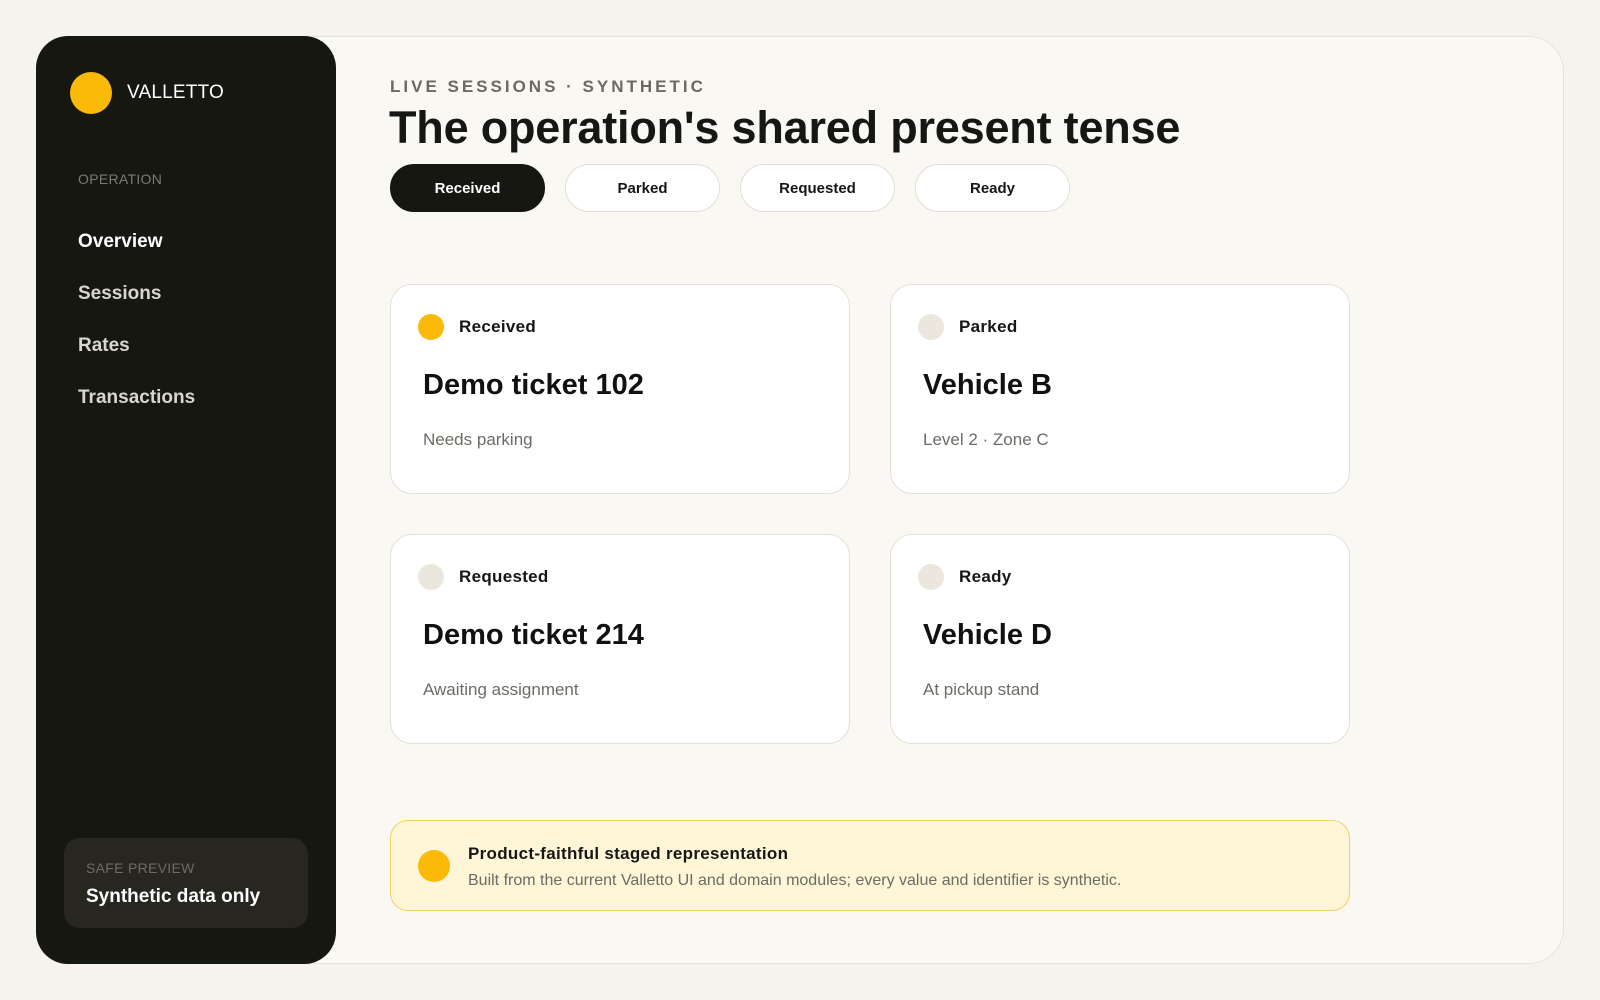 This screenshot has height=1000, width=1600. I want to click on brand: VALLETTO, so click(147, 93).